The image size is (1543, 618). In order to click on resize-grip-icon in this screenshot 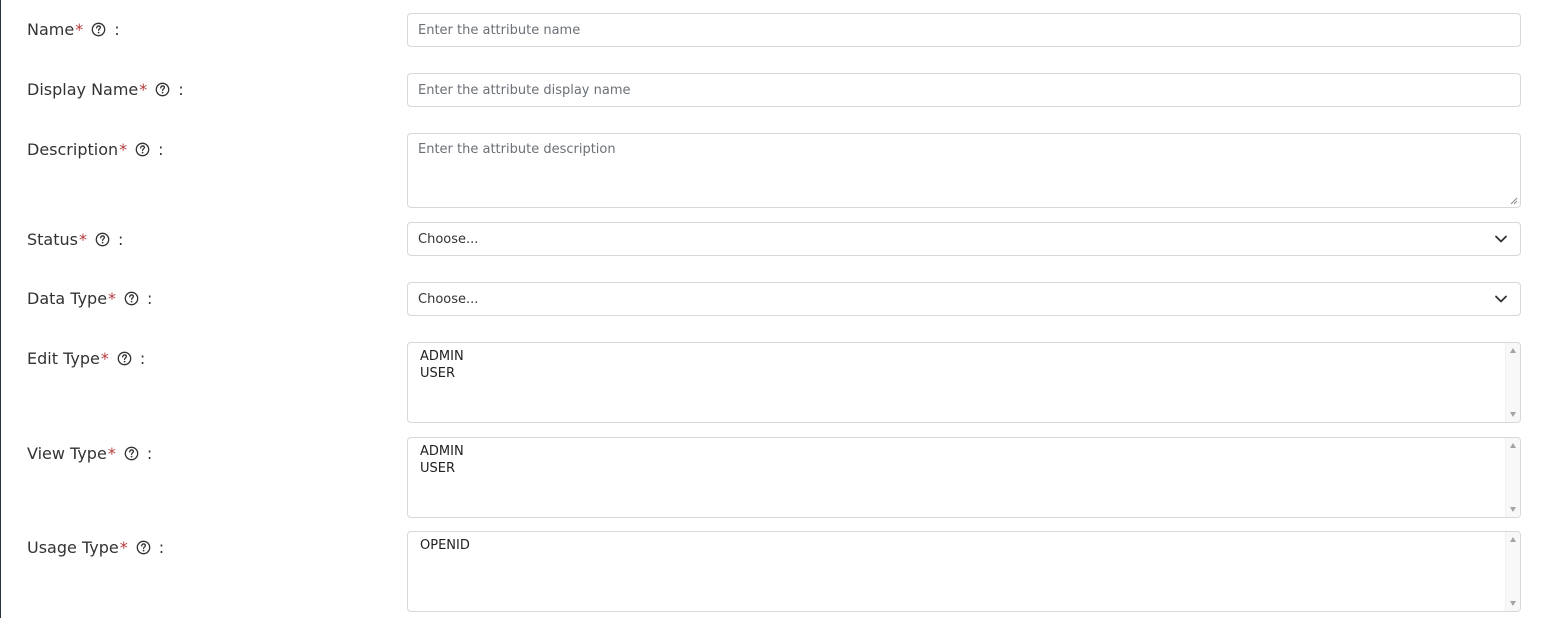, I will do `click(1514, 201)`.